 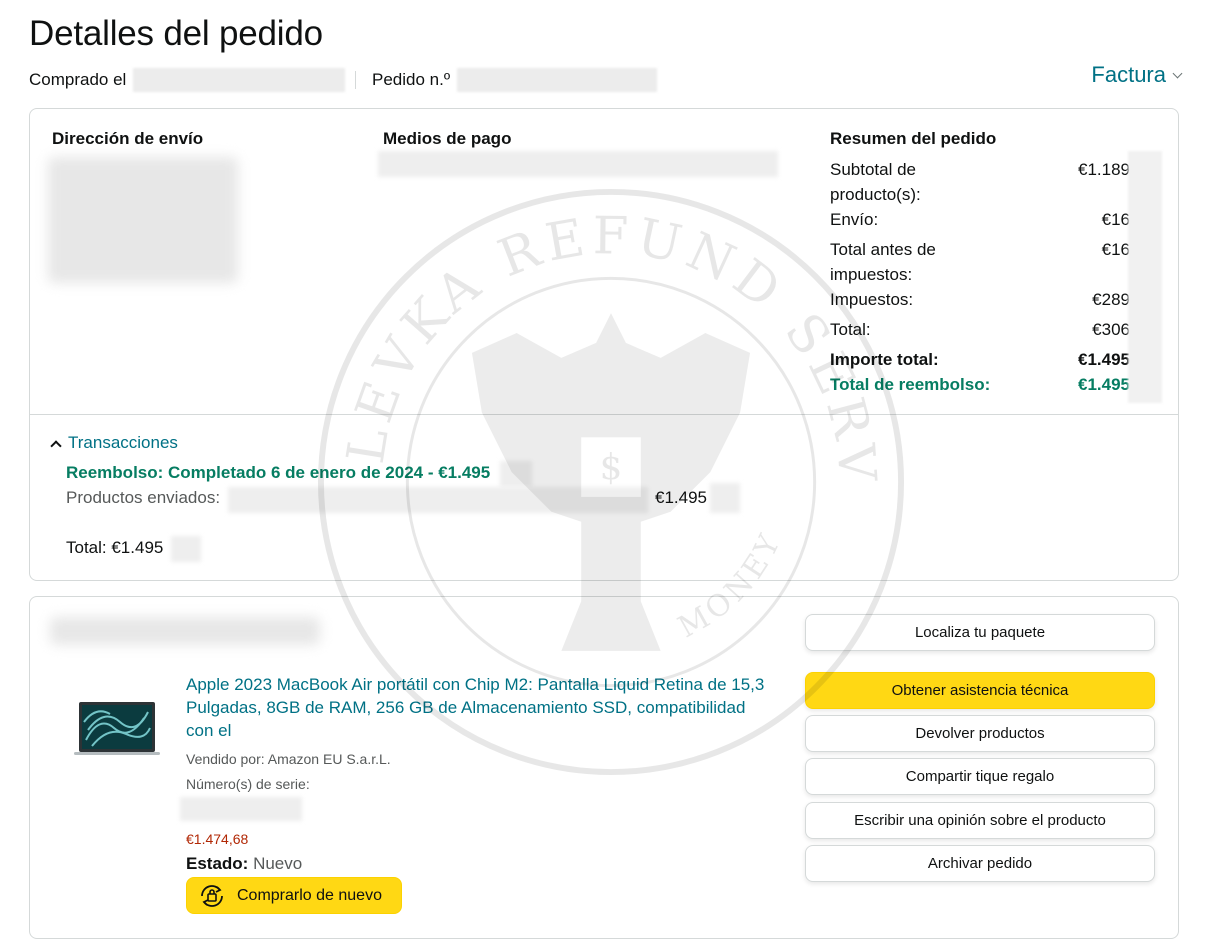 I want to click on meta-divider, so click(x=355, y=80).